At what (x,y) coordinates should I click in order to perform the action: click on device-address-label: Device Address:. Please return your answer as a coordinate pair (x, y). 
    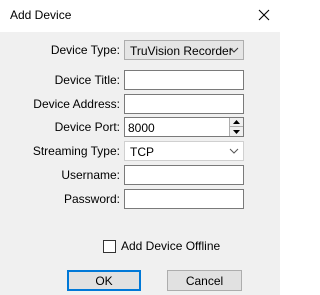
    Looking at the image, I should click on (76, 104).